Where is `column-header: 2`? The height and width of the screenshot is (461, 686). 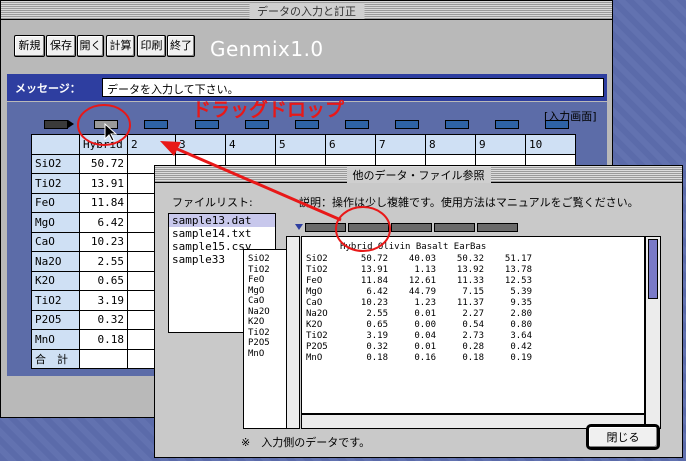 column-header: 2 is located at coordinates (151, 144).